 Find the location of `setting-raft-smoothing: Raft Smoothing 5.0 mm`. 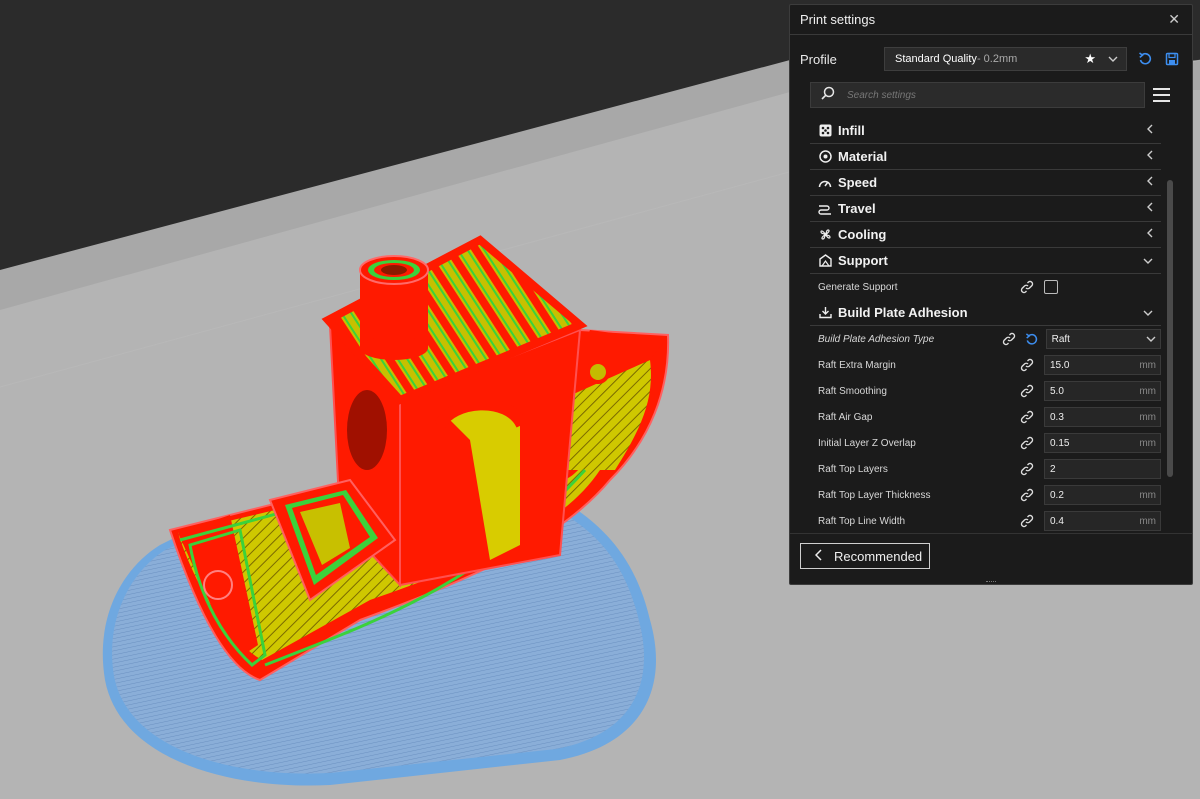

setting-raft-smoothing: Raft Smoothing 5.0 mm is located at coordinates (985, 391).